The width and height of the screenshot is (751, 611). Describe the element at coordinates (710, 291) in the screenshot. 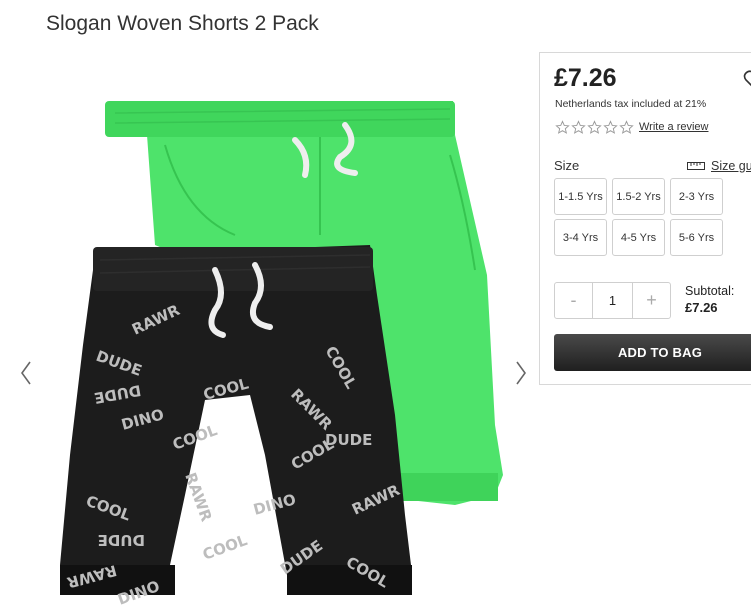

I see `subtotal-label: Subtotal:` at that location.